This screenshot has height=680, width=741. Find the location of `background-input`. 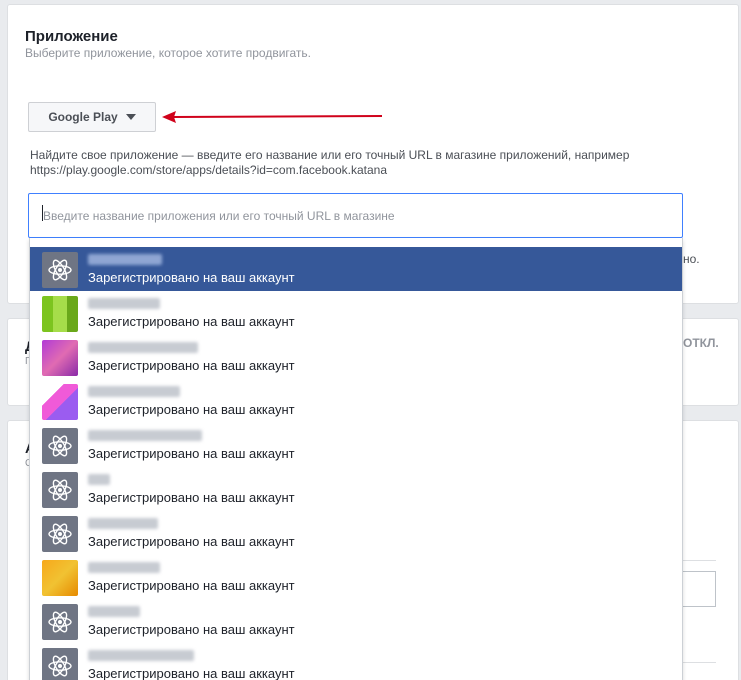

background-input is located at coordinates (699, 589).